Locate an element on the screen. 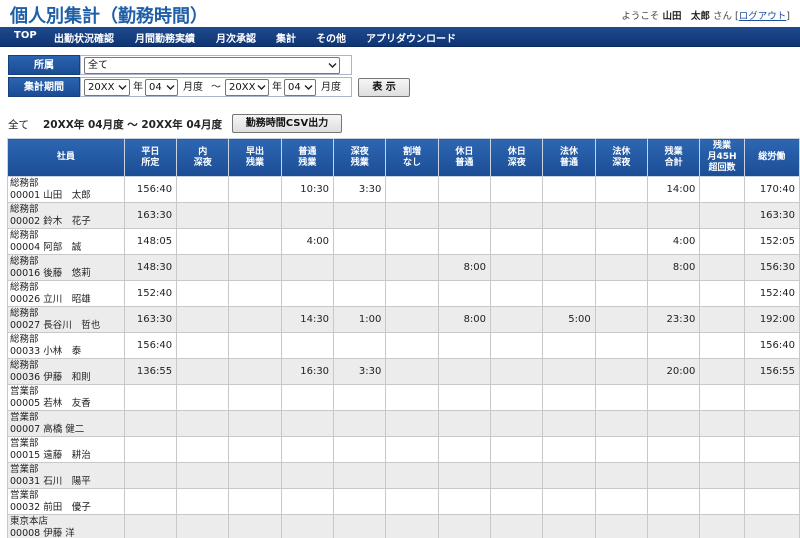 This screenshot has height=538, width=800. show-button: 表 示 is located at coordinates (384, 87).